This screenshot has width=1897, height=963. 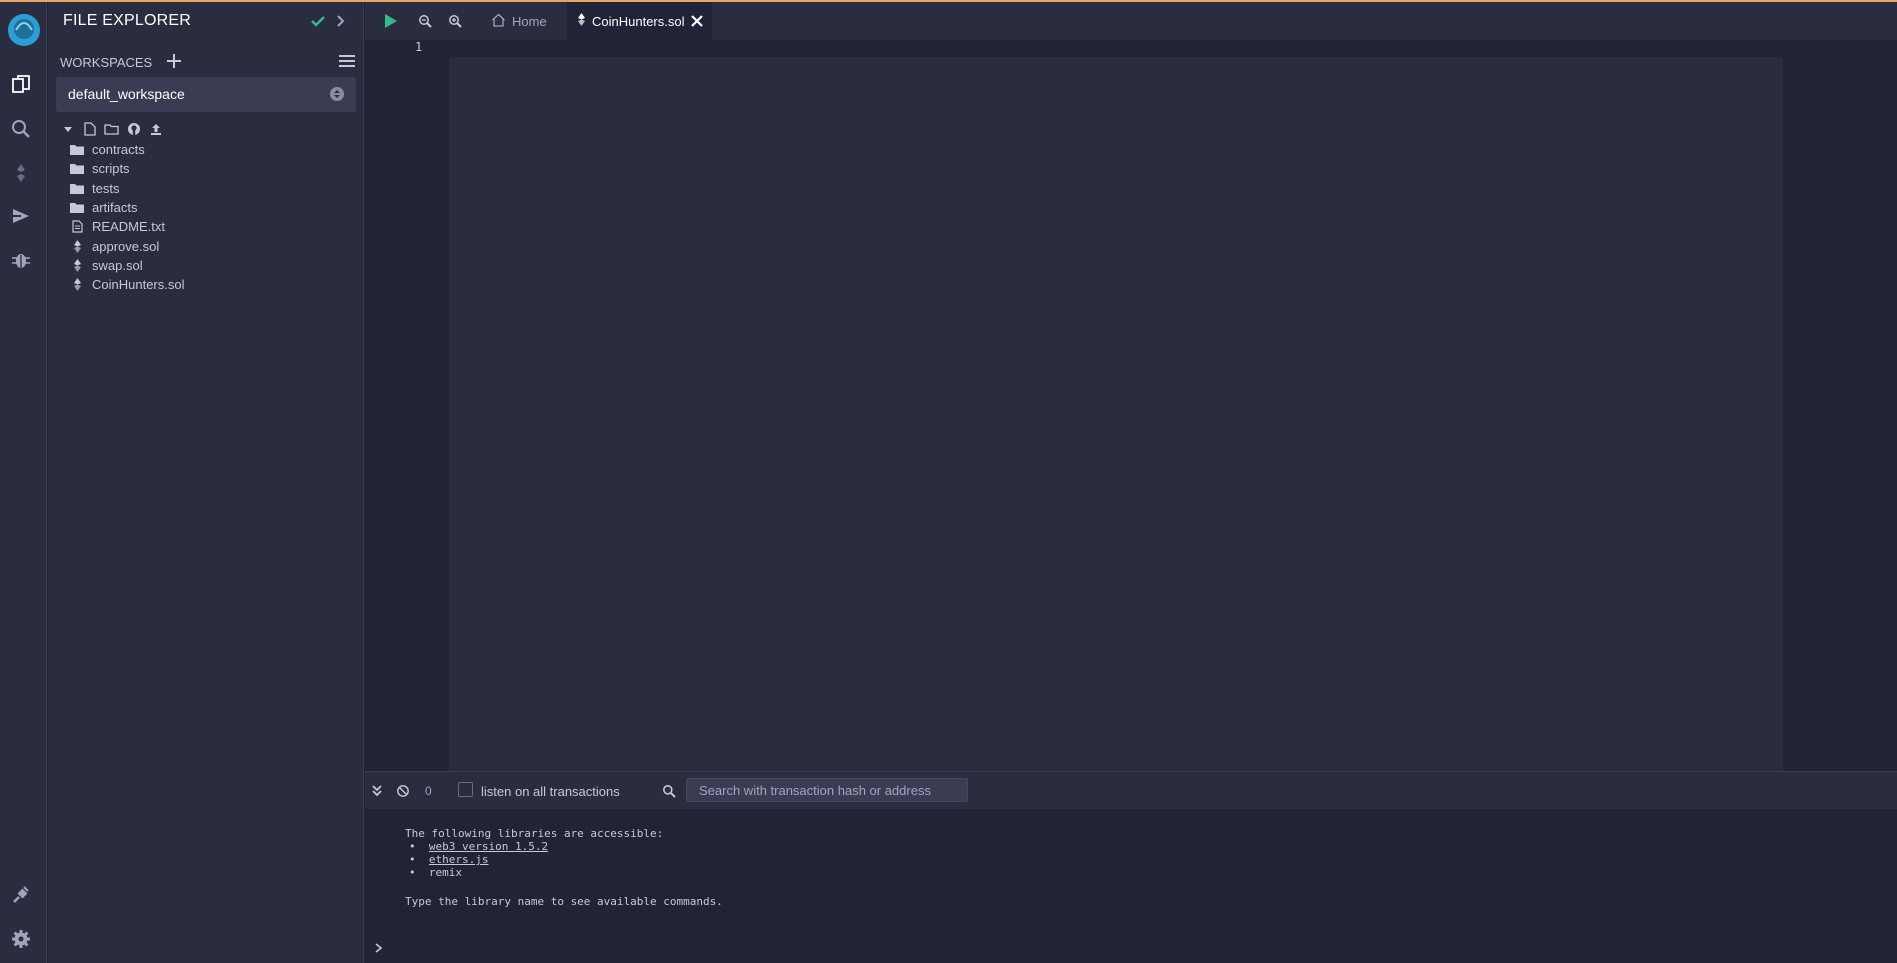 I want to click on new-folder-icon, so click(x=111, y=129).